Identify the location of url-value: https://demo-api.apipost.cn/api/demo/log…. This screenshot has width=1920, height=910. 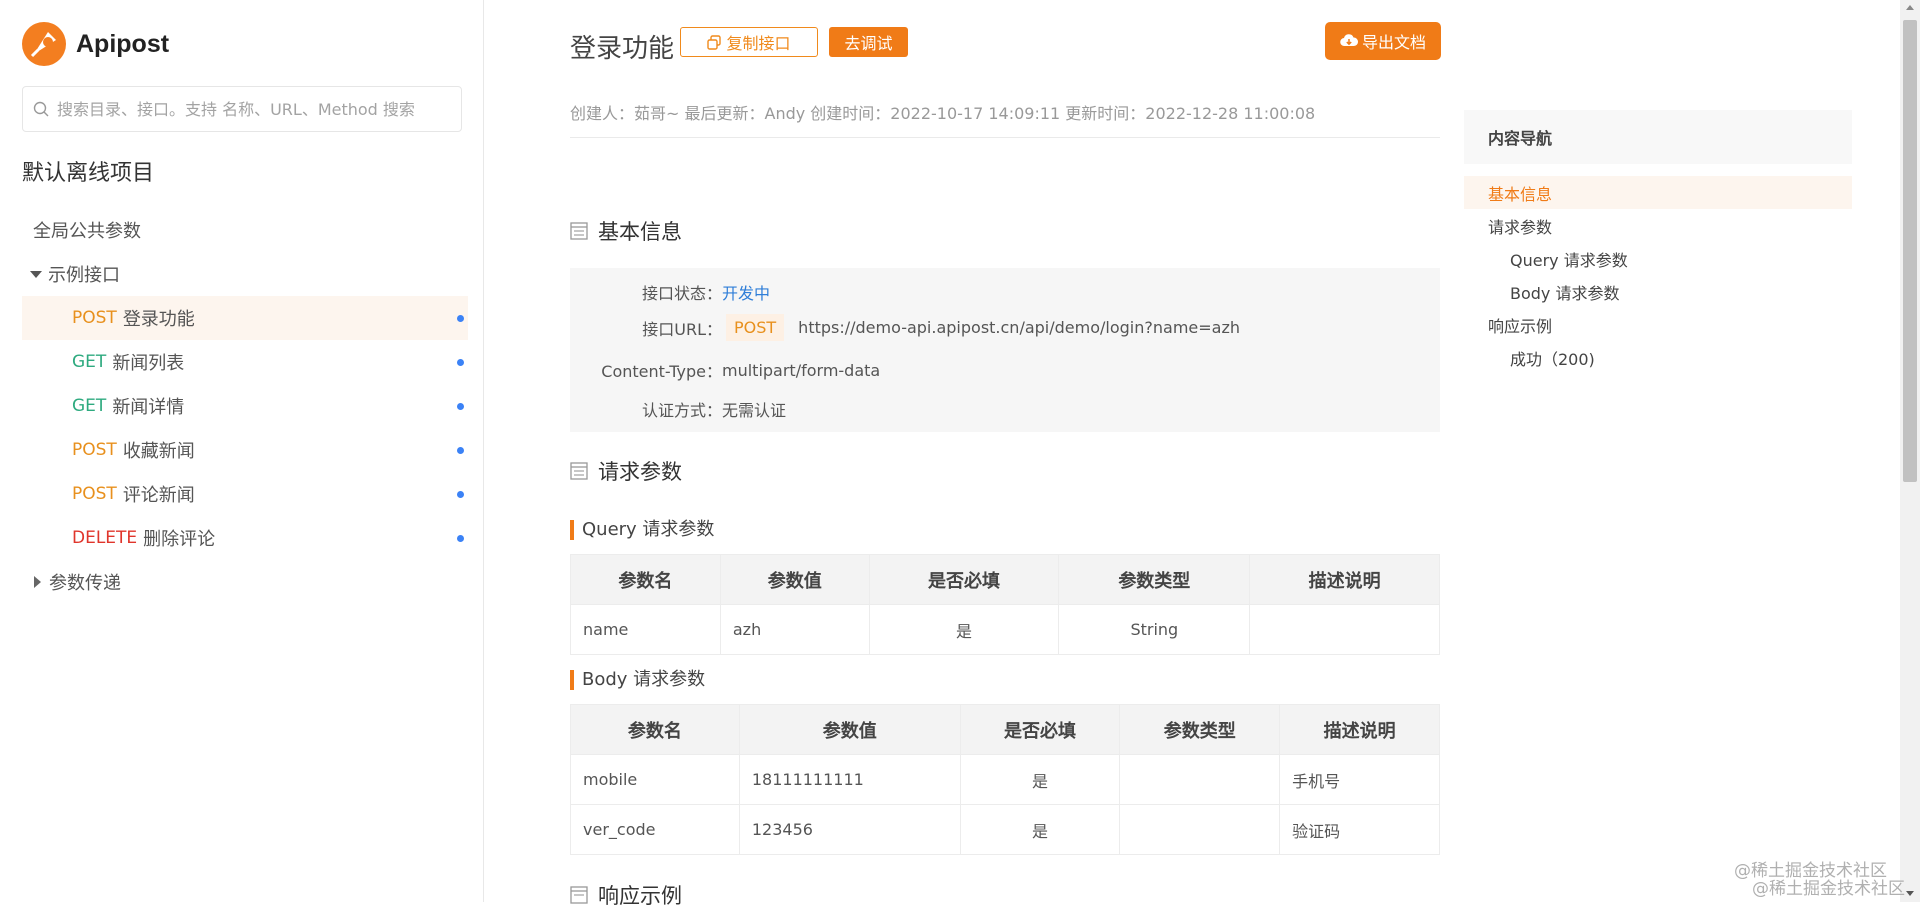
(1019, 327).